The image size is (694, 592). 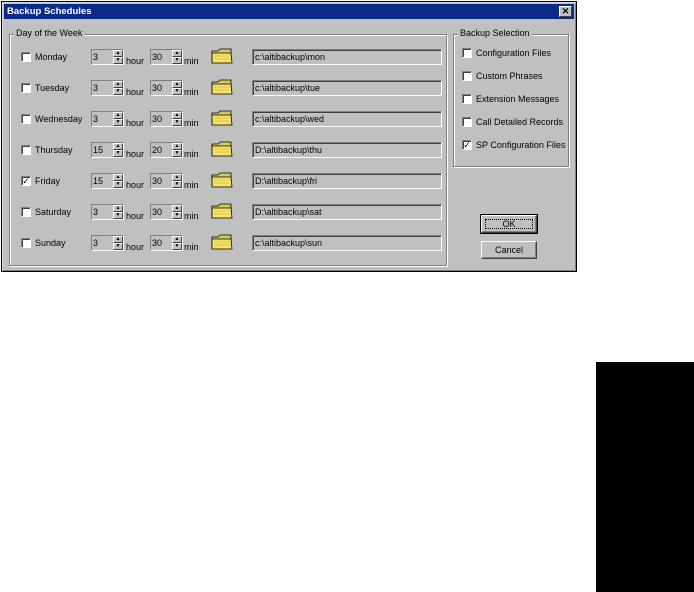 I want to click on day-label: Tuesday, so click(x=52, y=88).